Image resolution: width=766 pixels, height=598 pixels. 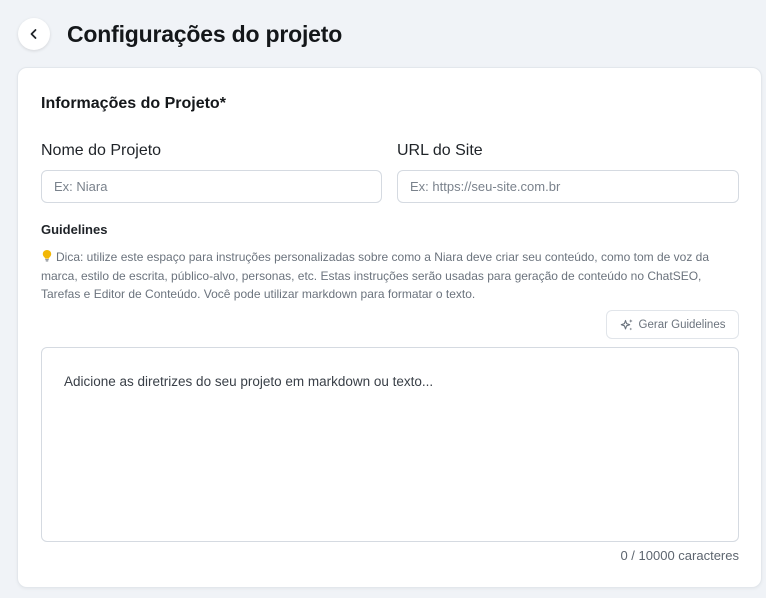 I want to click on page-header: Configurações do projeto, so click(x=180, y=34).